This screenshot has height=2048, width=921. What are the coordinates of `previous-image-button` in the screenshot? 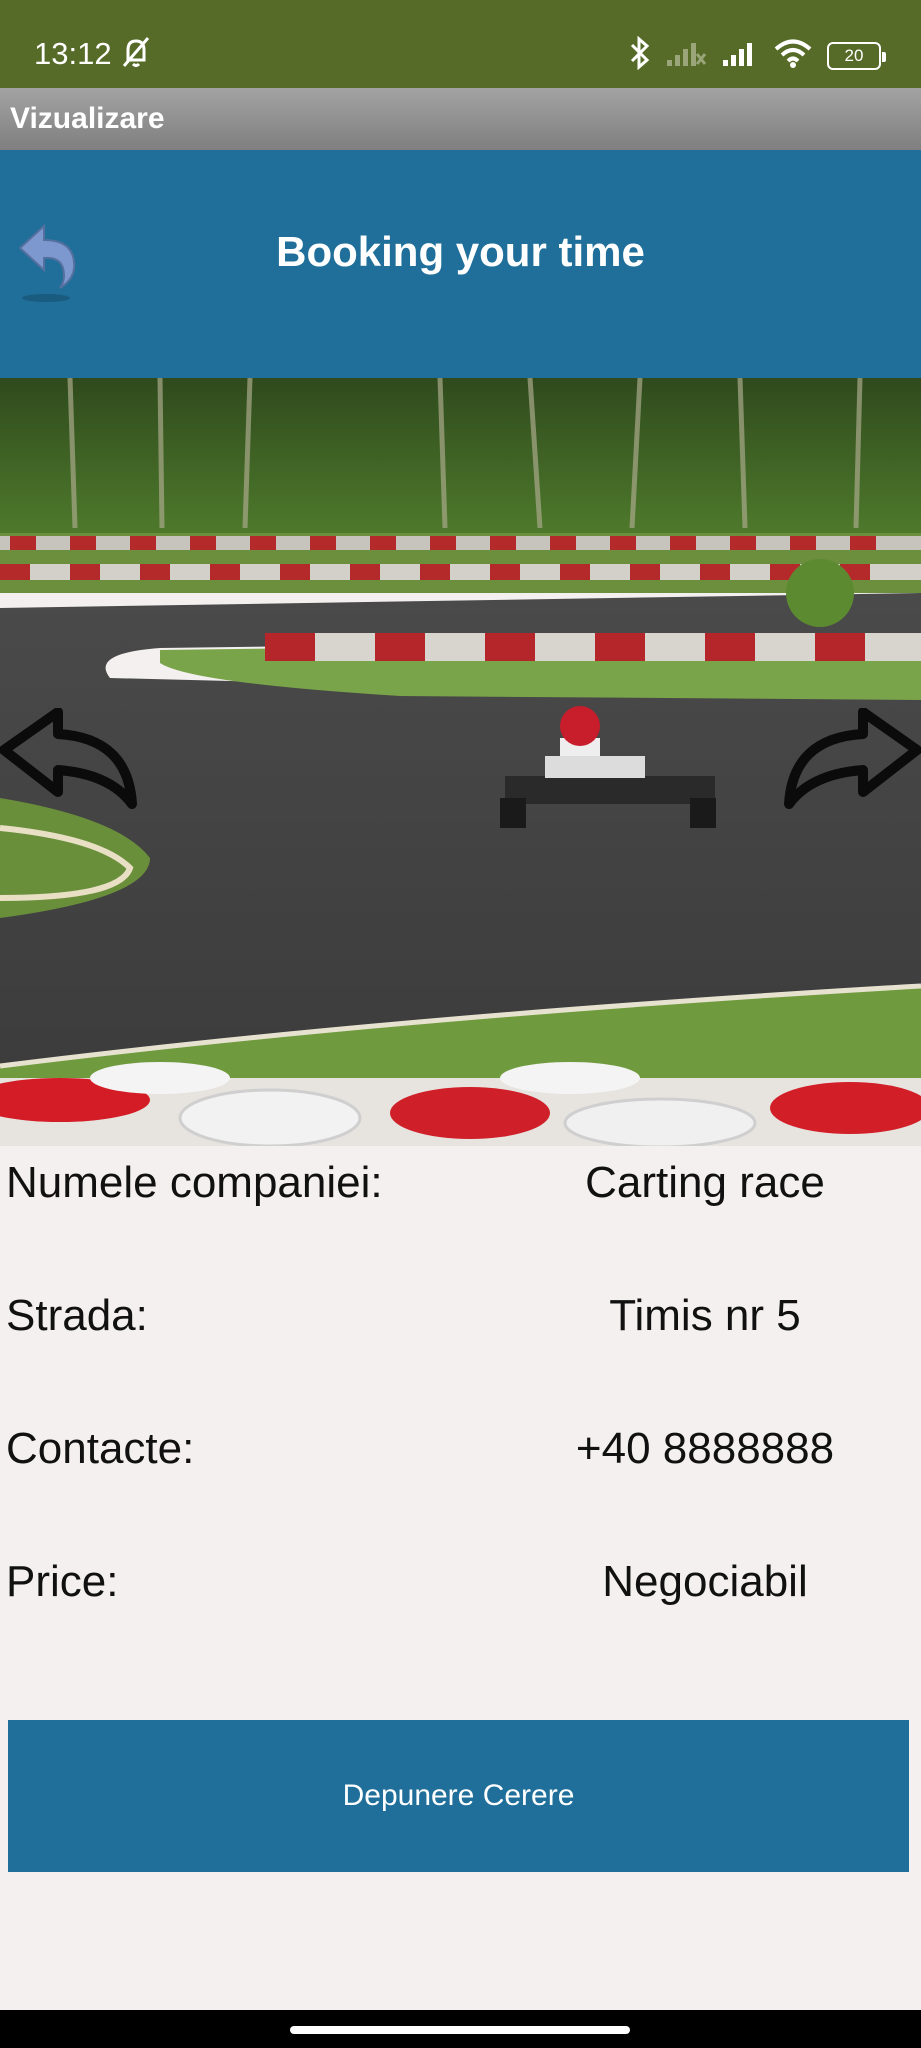 It's located at (70, 762).